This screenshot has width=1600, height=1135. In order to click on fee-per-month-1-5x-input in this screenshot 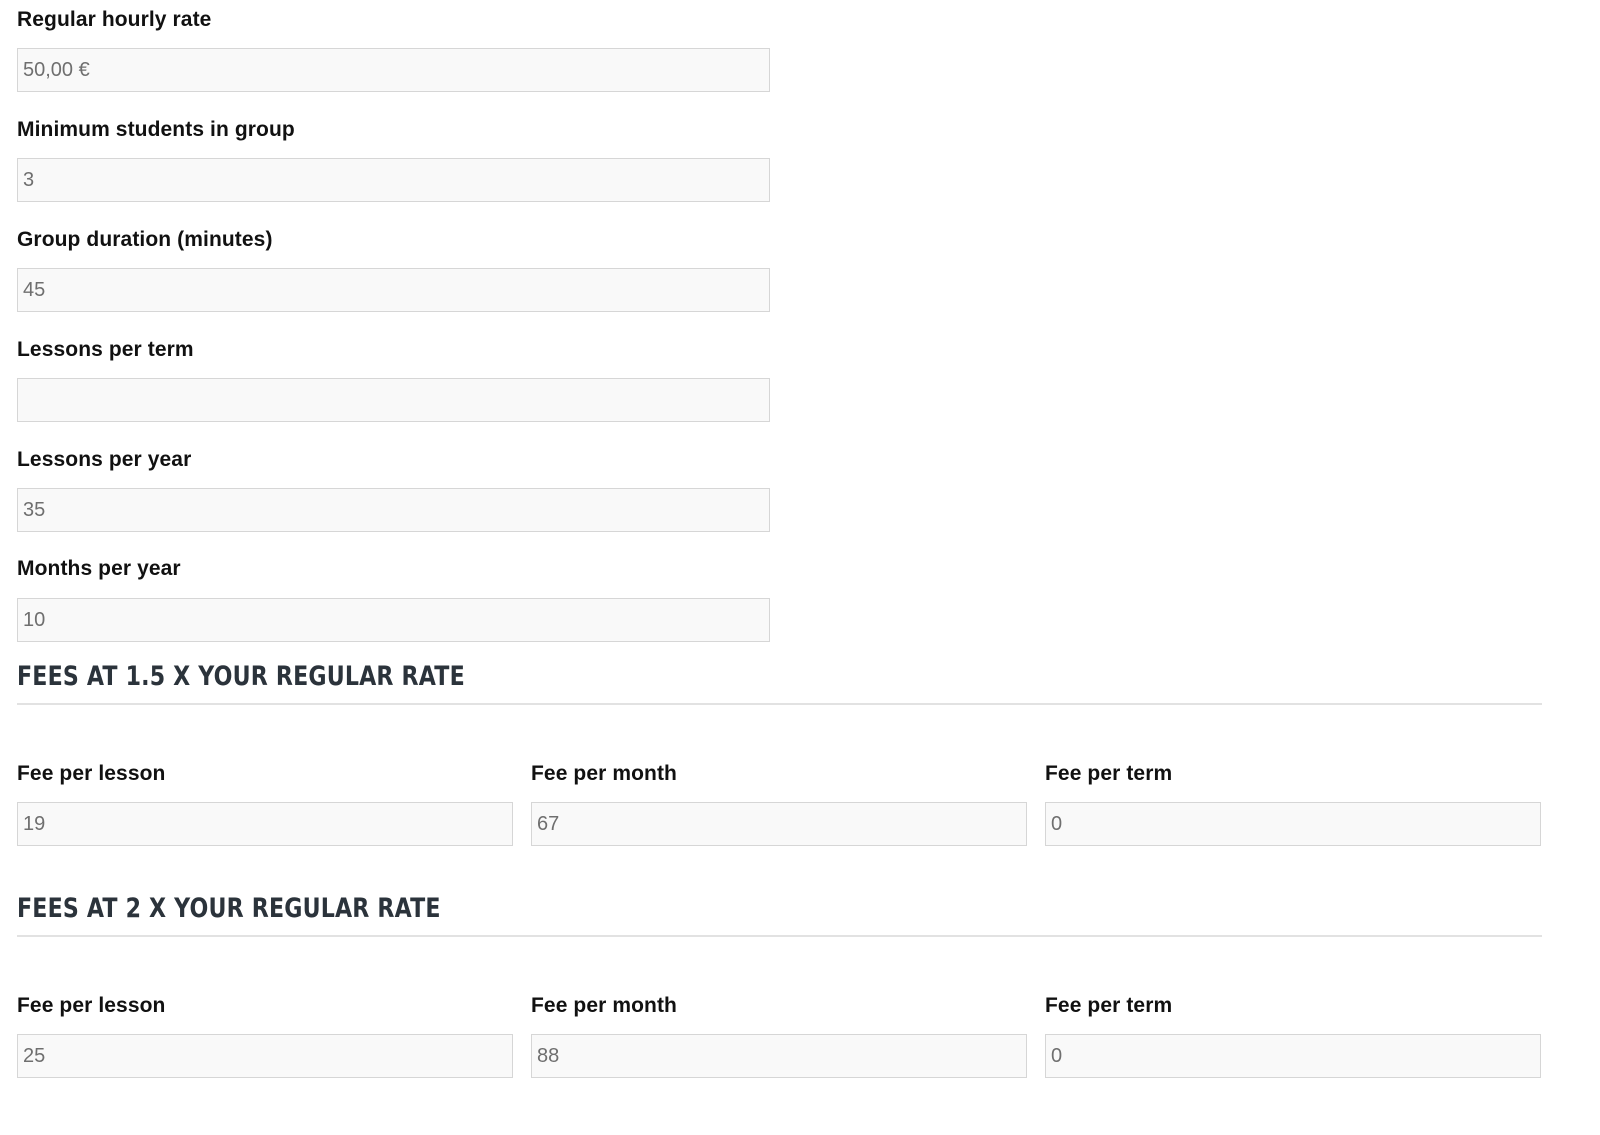, I will do `click(779, 824)`.